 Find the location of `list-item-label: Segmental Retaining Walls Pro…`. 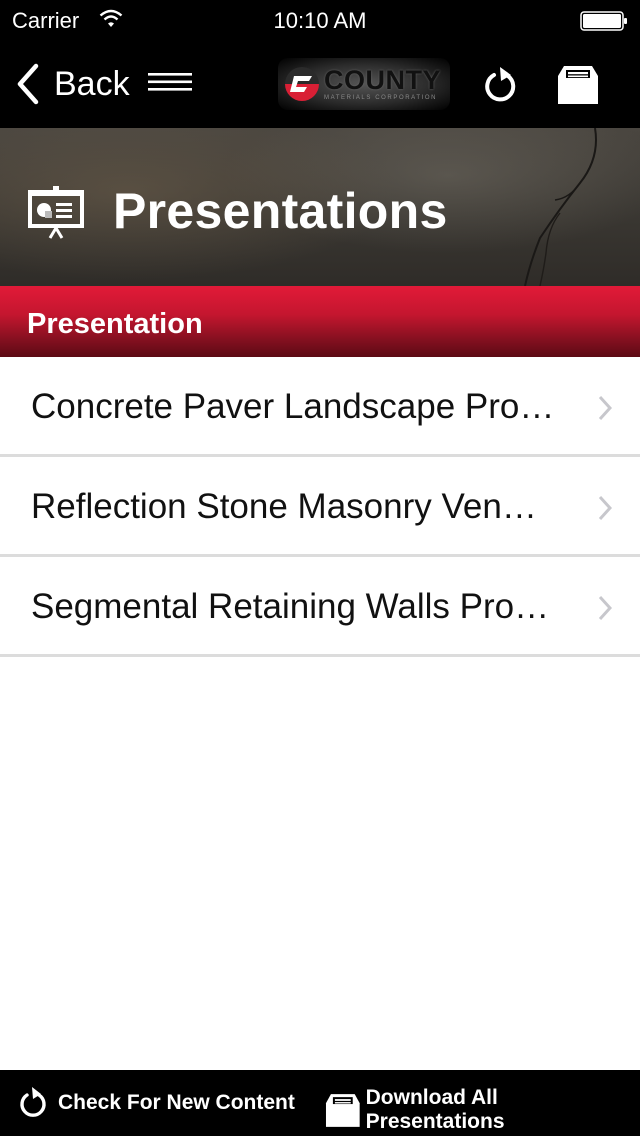

list-item-label: Segmental Retaining Walls Pro… is located at coordinates (290, 606).